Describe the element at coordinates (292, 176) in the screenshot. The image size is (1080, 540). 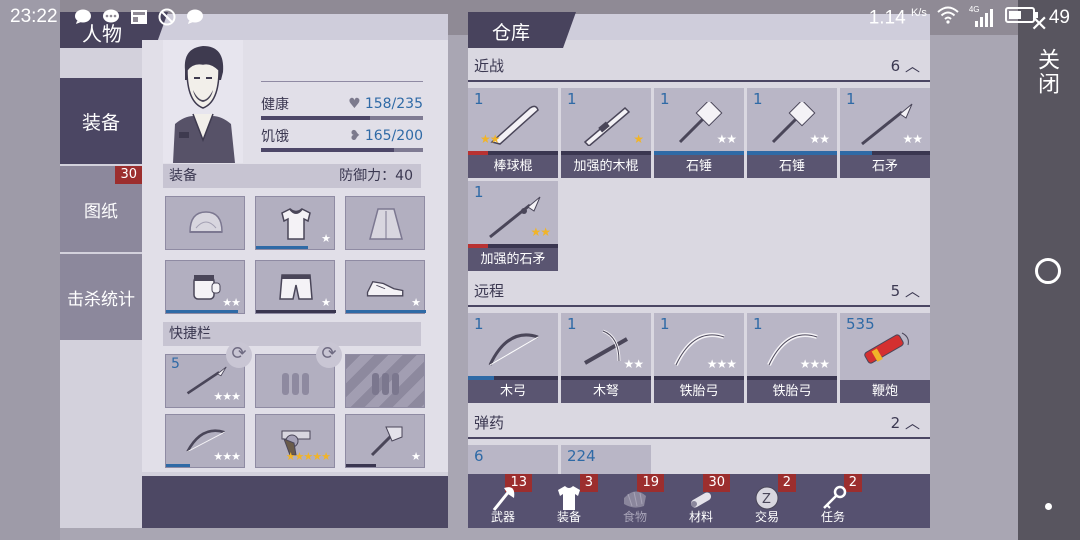
I see `equipment-section-bar: 装备 防御力：40` at that location.